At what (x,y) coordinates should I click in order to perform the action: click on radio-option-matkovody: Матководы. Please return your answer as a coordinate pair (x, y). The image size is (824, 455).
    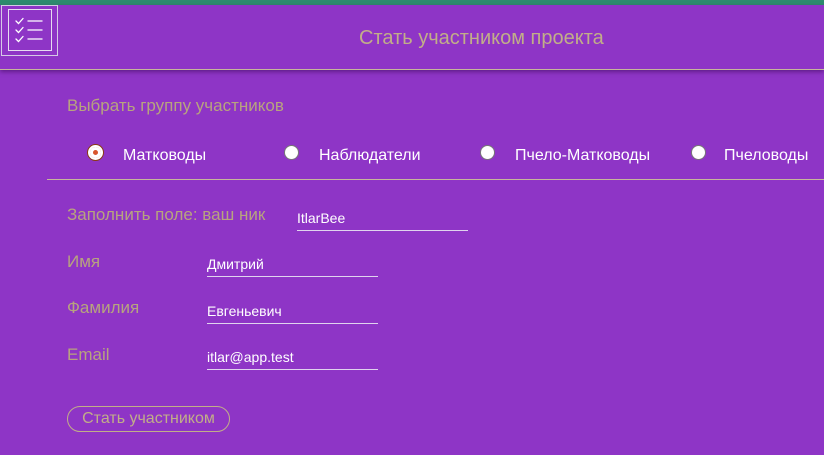
    Looking at the image, I should click on (158, 155).